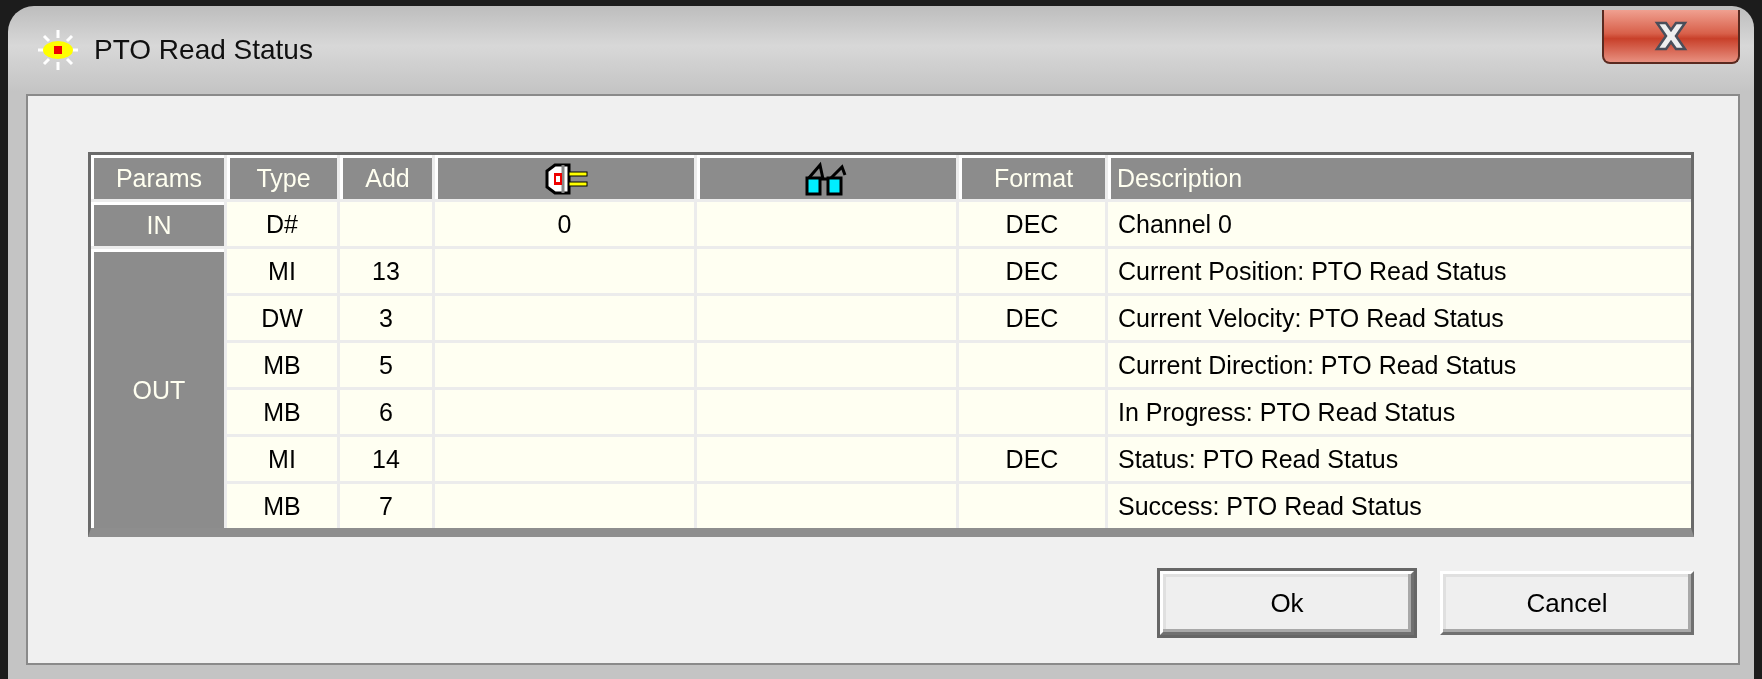 This screenshot has width=1762, height=679. I want to click on column-header: Type, so click(282, 177).